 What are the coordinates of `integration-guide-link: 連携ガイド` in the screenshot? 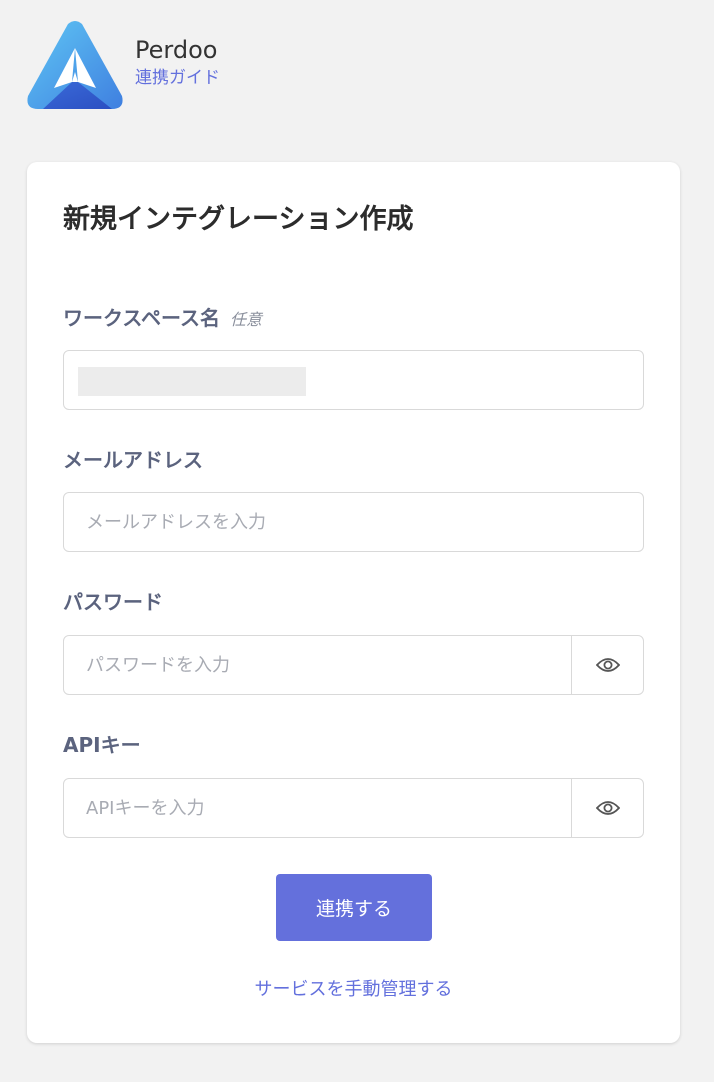 It's located at (177, 78).